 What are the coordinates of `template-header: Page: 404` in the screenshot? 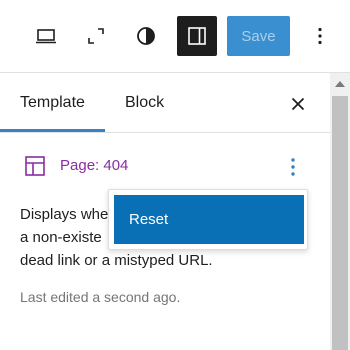 It's located at (165, 166).